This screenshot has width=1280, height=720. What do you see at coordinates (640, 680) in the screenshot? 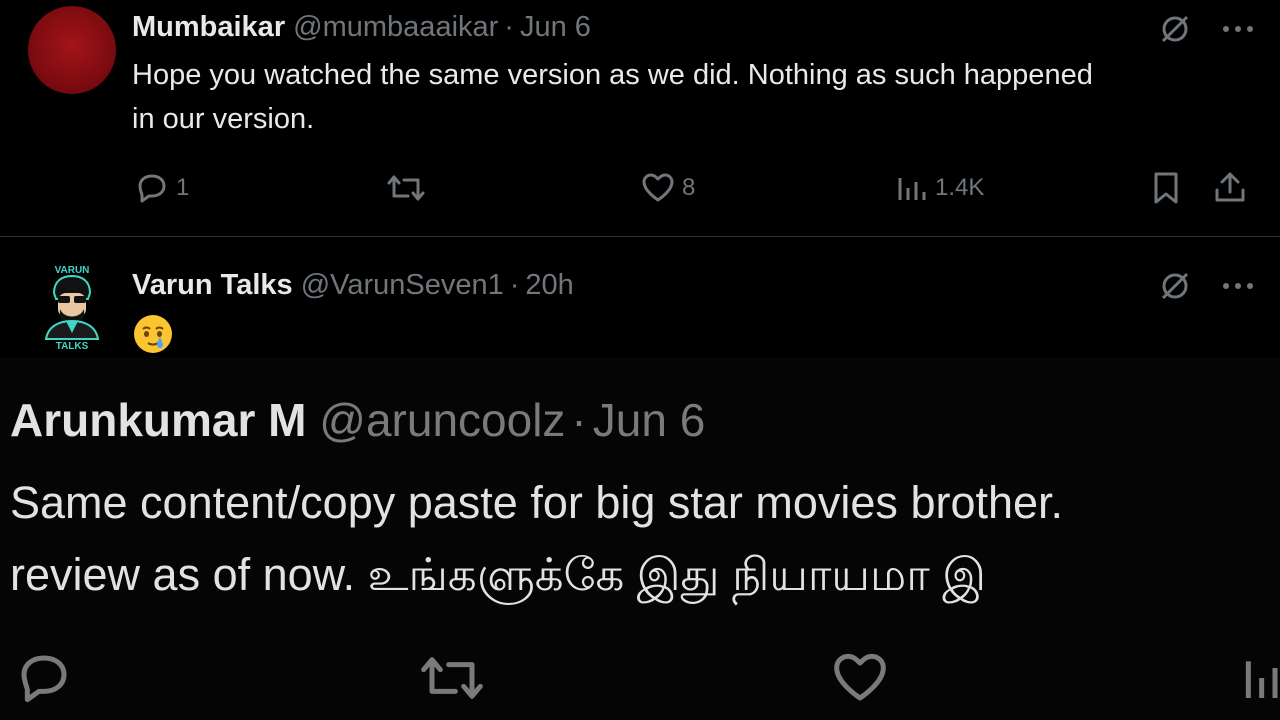
I see `embedded-tweet-actions` at bounding box center [640, 680].